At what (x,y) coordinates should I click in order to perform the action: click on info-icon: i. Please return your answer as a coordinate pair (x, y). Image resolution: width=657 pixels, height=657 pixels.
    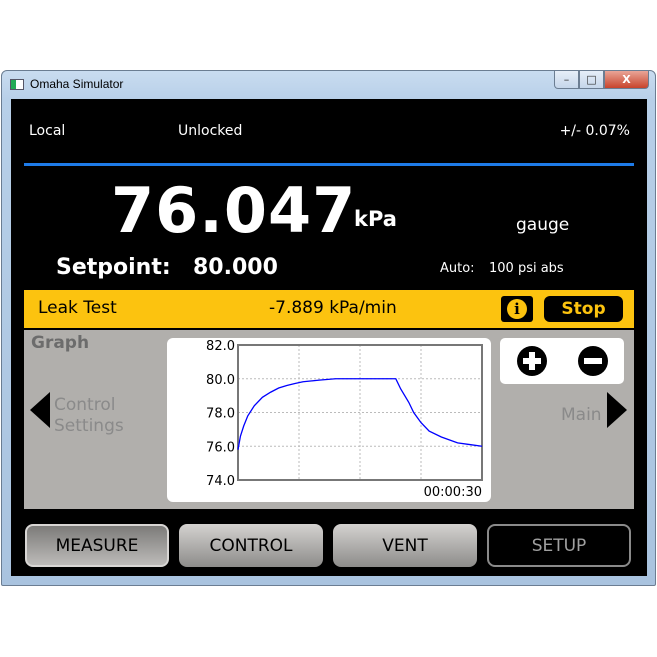
    Looking at the image, I should click on (517, 309).